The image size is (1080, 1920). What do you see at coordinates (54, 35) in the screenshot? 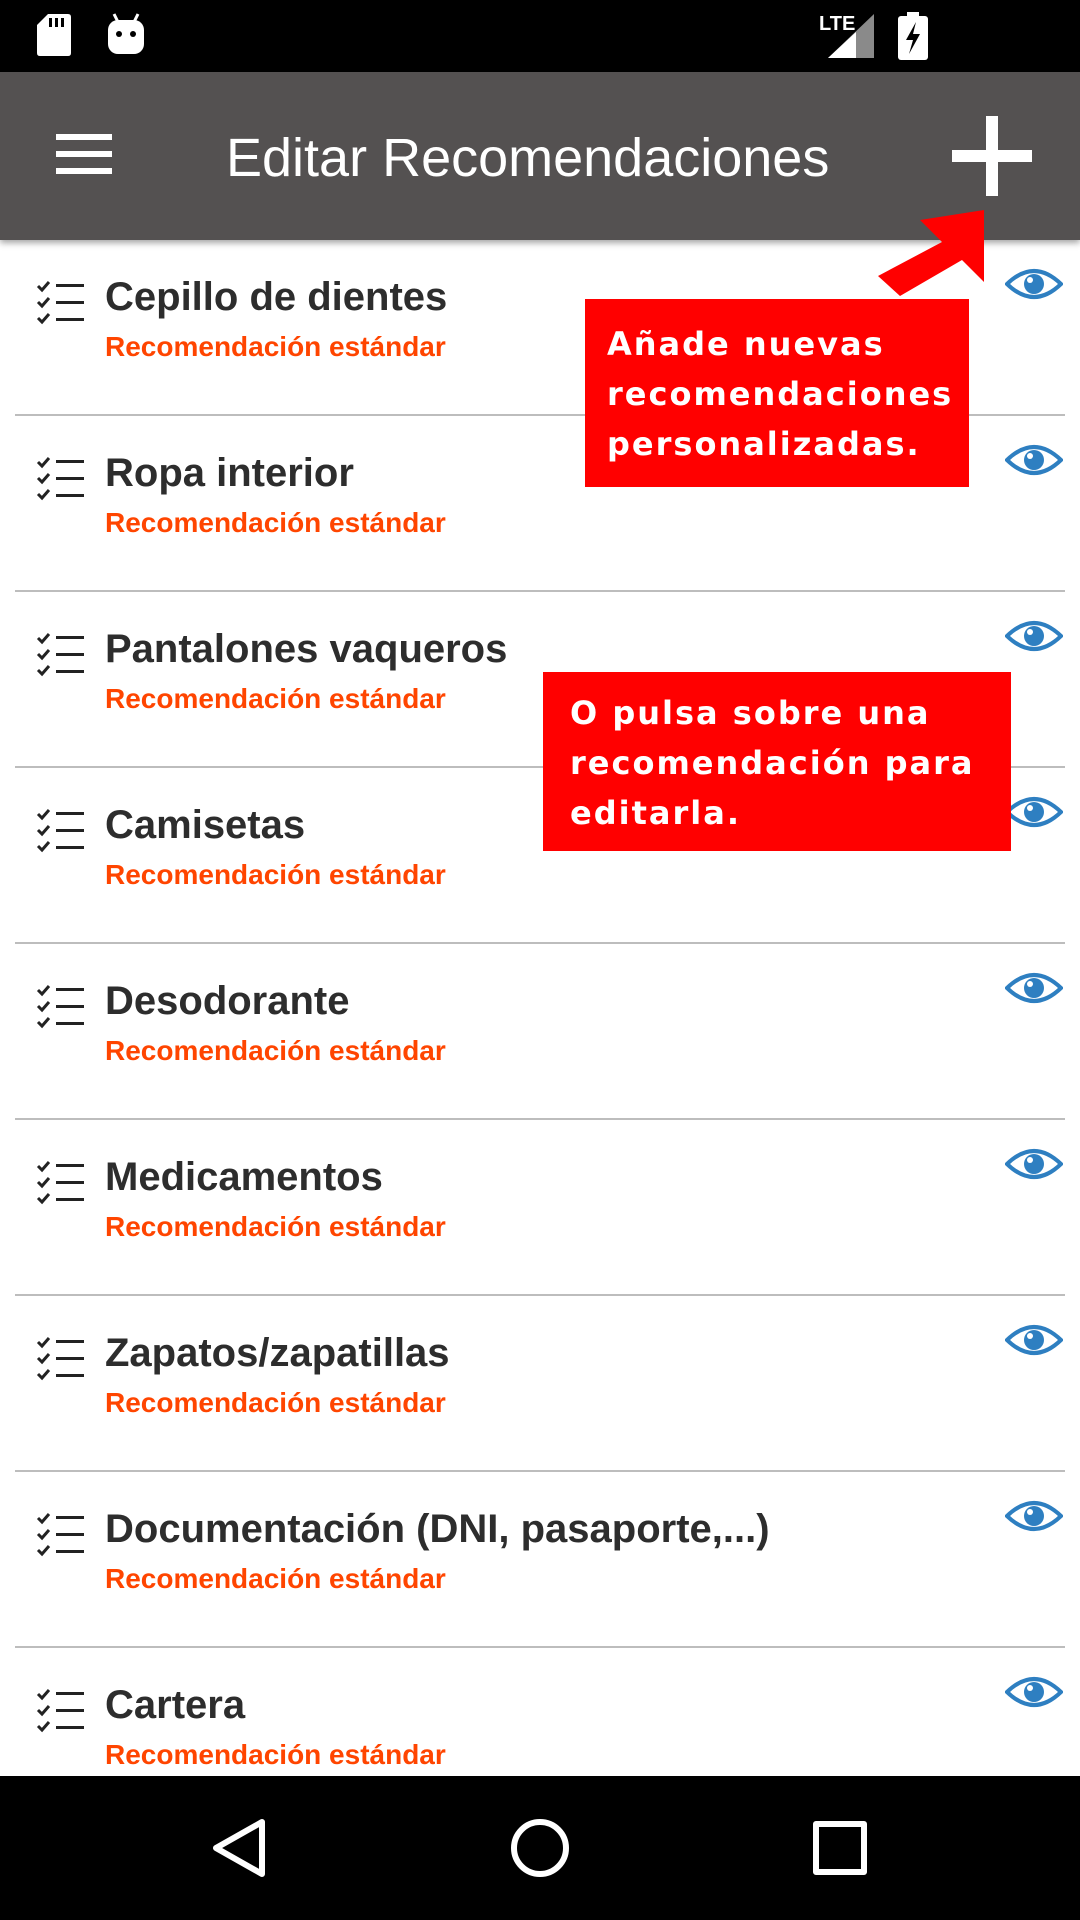
I see `sd-card-icon` at bounding box center [54, 35].